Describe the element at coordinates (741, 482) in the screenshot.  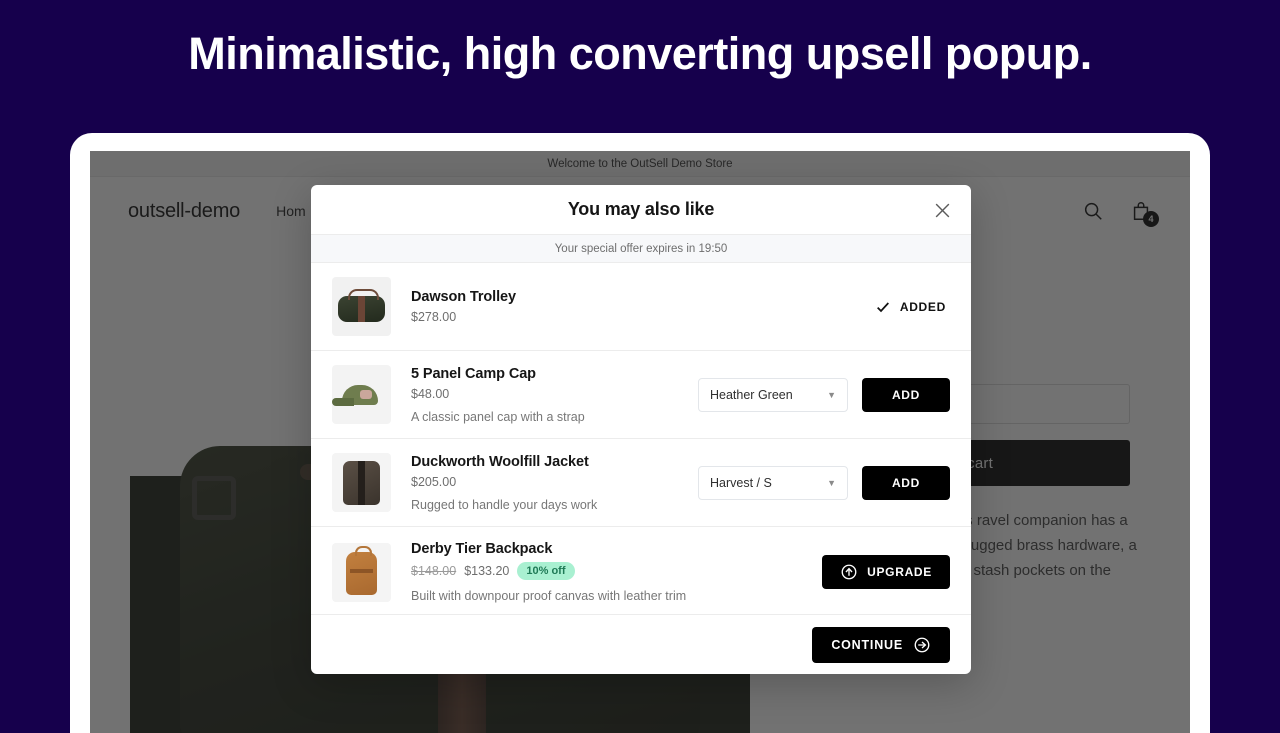
I see `variant-value: Harvest / S` at that location.